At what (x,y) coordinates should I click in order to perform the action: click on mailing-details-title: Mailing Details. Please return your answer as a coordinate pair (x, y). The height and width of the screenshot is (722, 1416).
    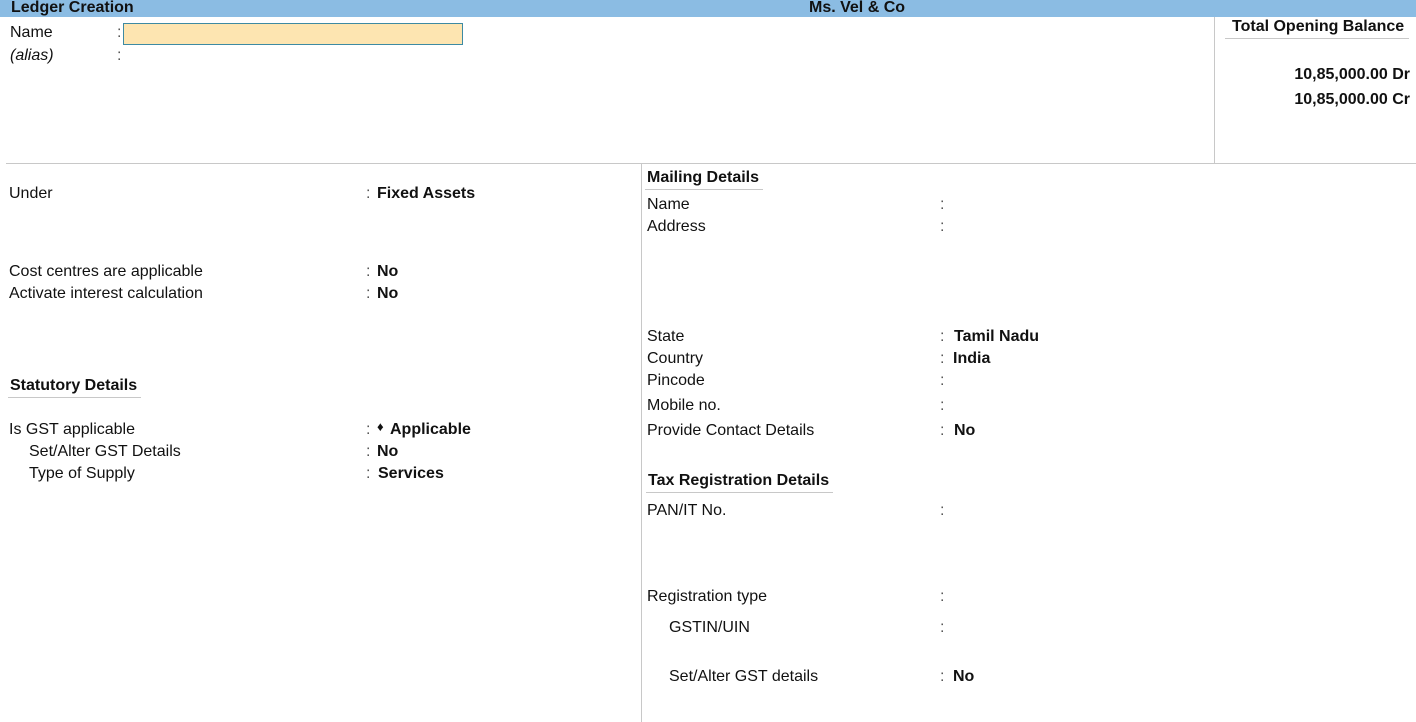
    Looking at the image, I should click on (704, 179).